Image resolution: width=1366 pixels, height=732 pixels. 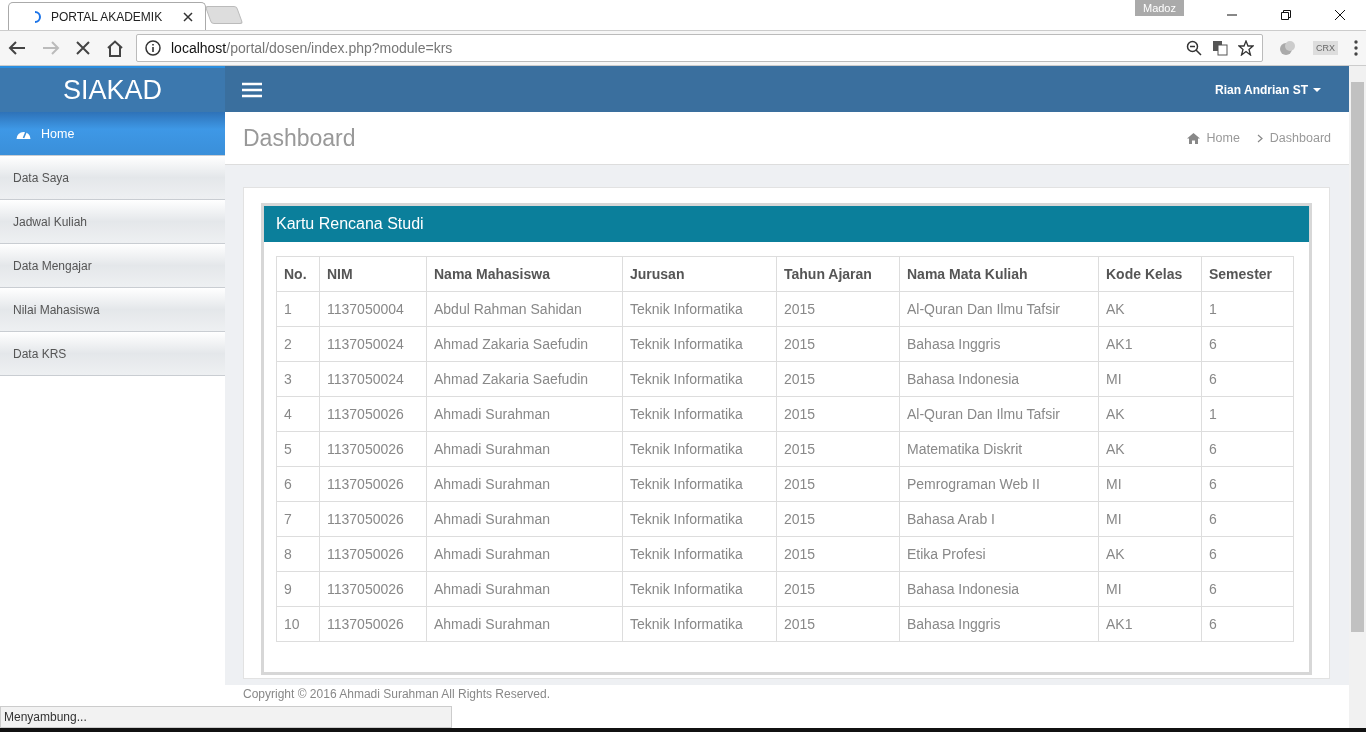 What do you see at coordinates (524, 309) in the screenshot?
I see `table-cell: Abdul Rahman Sahidan` at bounding box center [524, 309].